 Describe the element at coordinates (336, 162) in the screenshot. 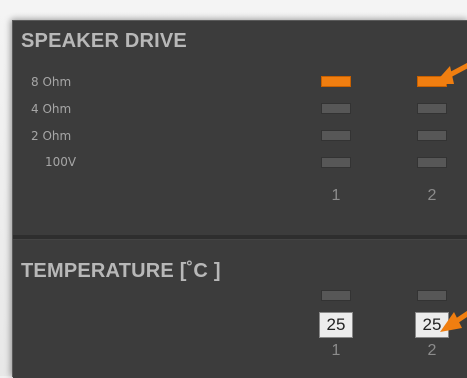

I see `led-ch1-100v` at that location.